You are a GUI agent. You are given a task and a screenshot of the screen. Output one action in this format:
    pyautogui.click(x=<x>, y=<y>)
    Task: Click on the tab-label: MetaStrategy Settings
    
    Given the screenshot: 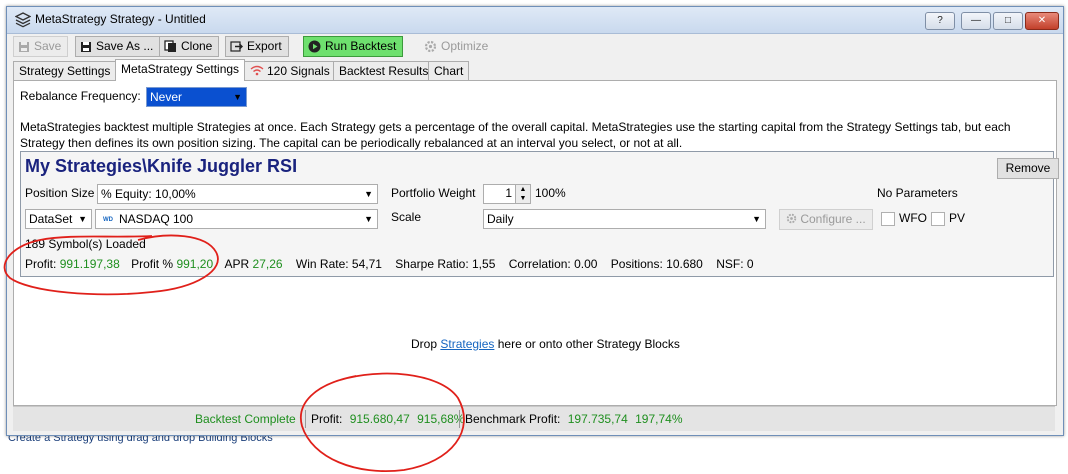 What is the action you would take?
    pyautogui.click(x=180, y=69)
    